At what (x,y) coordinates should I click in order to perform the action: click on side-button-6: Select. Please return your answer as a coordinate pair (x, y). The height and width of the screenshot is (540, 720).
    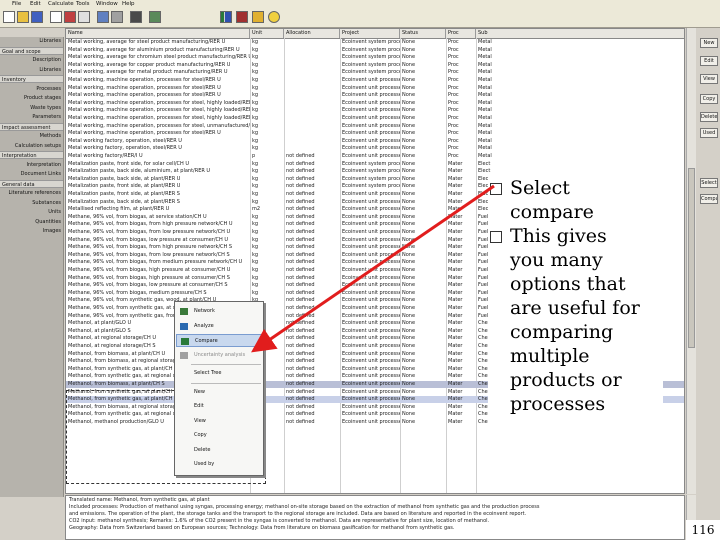
    Looking at the image, I should click on (709, 183).